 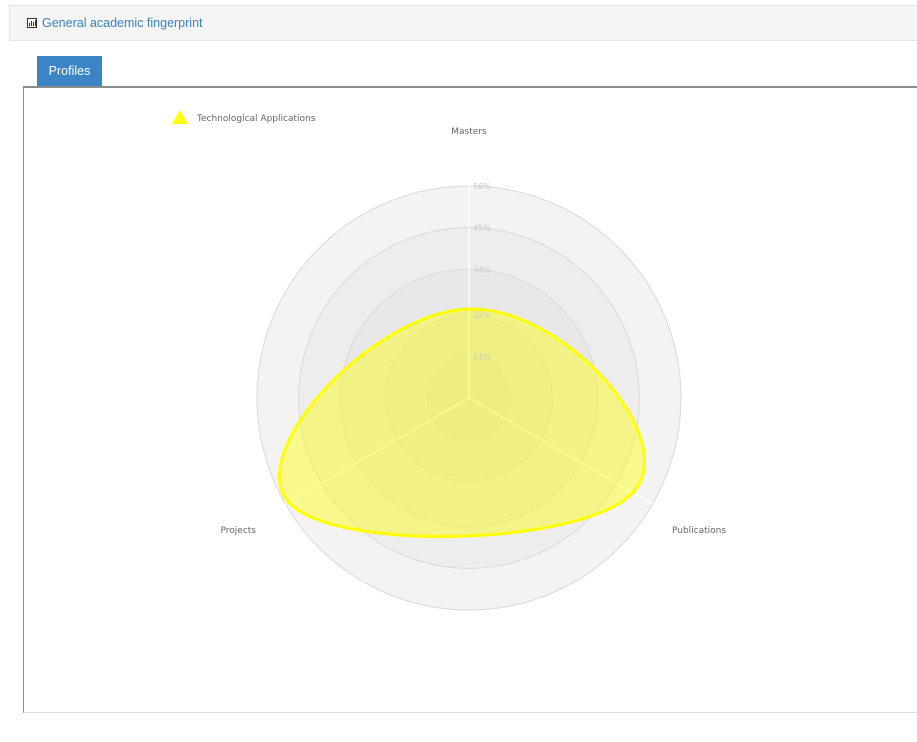 What do you see at coordinates (482, 269) in the screenshot?
I see `tick-label: 34%` at bounding box center [482, 269].